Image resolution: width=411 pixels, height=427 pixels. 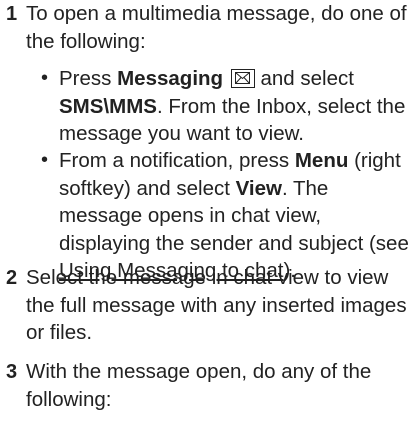 I want to click on bullet-text-mid: and select, so click(x=304, y=78).